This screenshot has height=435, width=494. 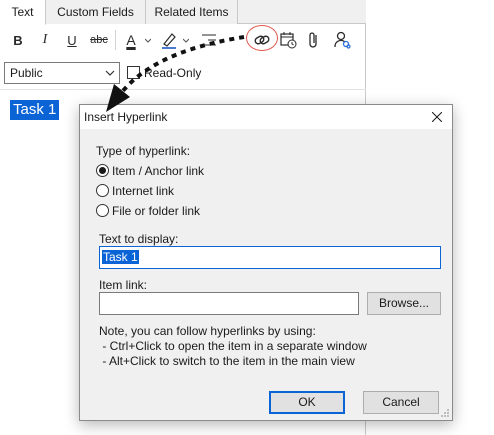 What do you see at coordinates (96, 12) in the screenshot?
I see `tab-custom-fields: Custom Fields` at bounding box center [96, 12].